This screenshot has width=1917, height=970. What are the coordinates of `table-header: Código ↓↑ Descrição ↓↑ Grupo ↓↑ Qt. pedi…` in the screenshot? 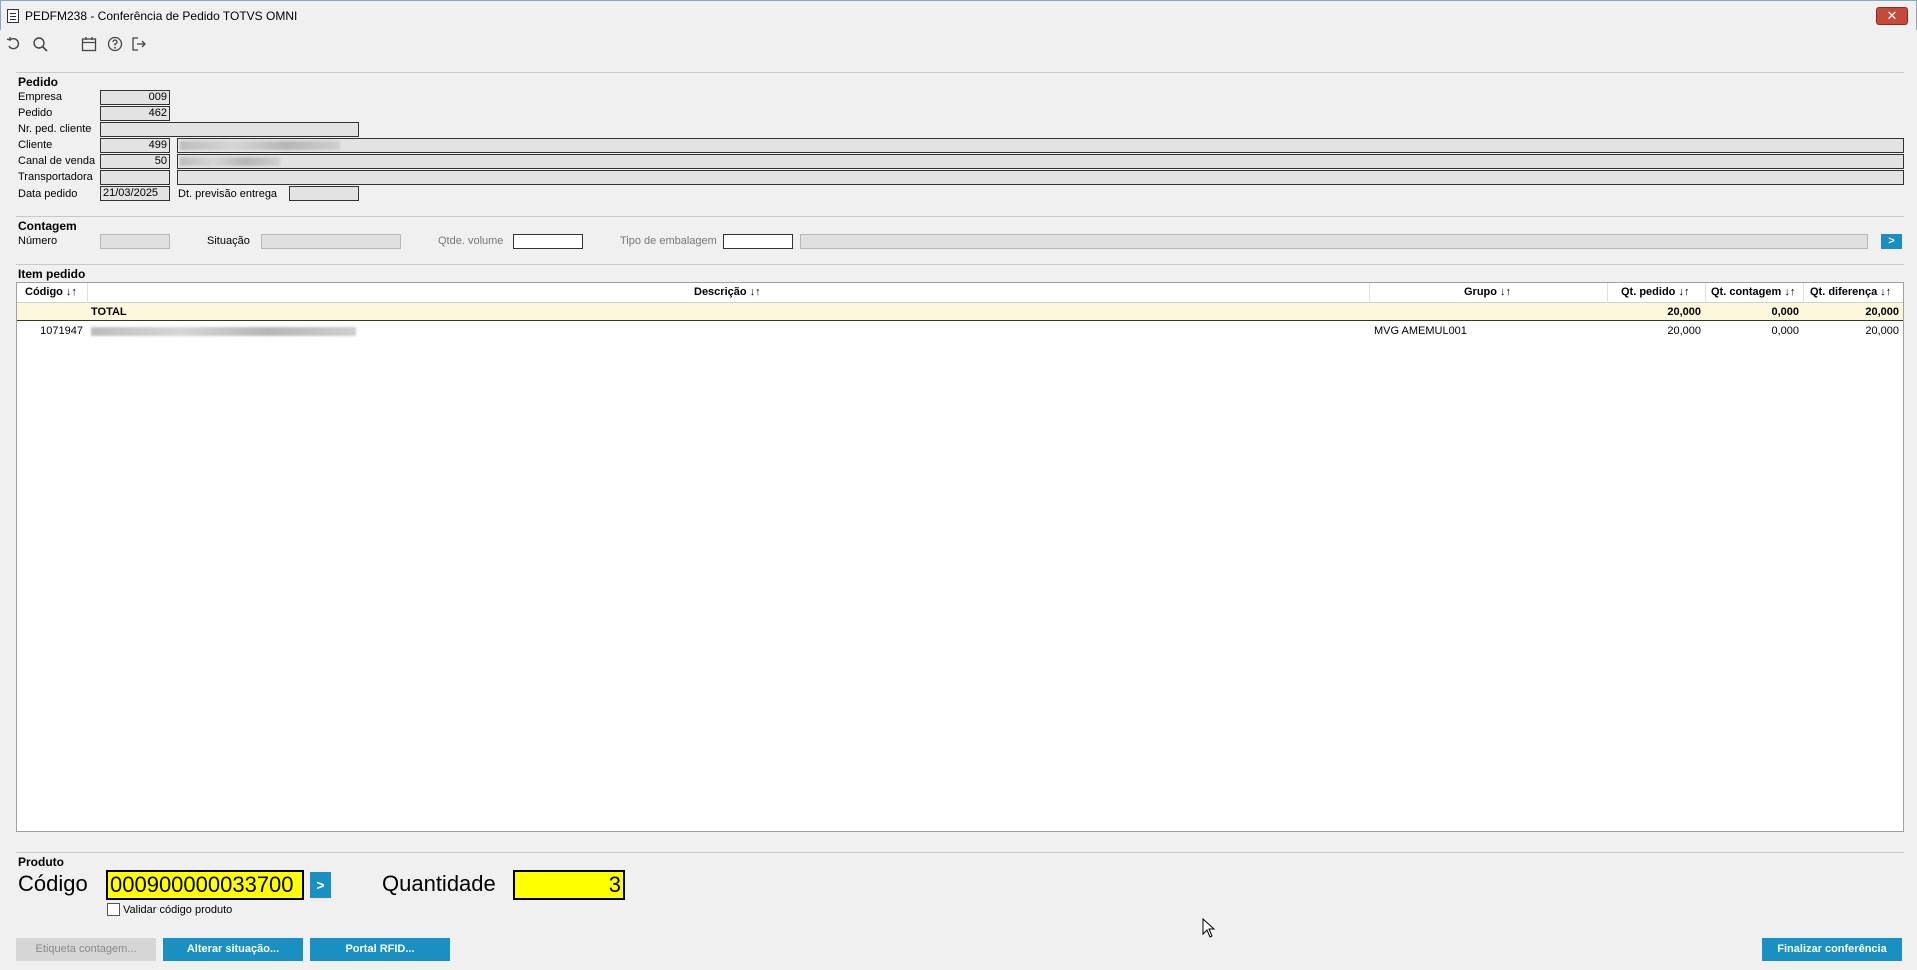 It's located at (960, 293).